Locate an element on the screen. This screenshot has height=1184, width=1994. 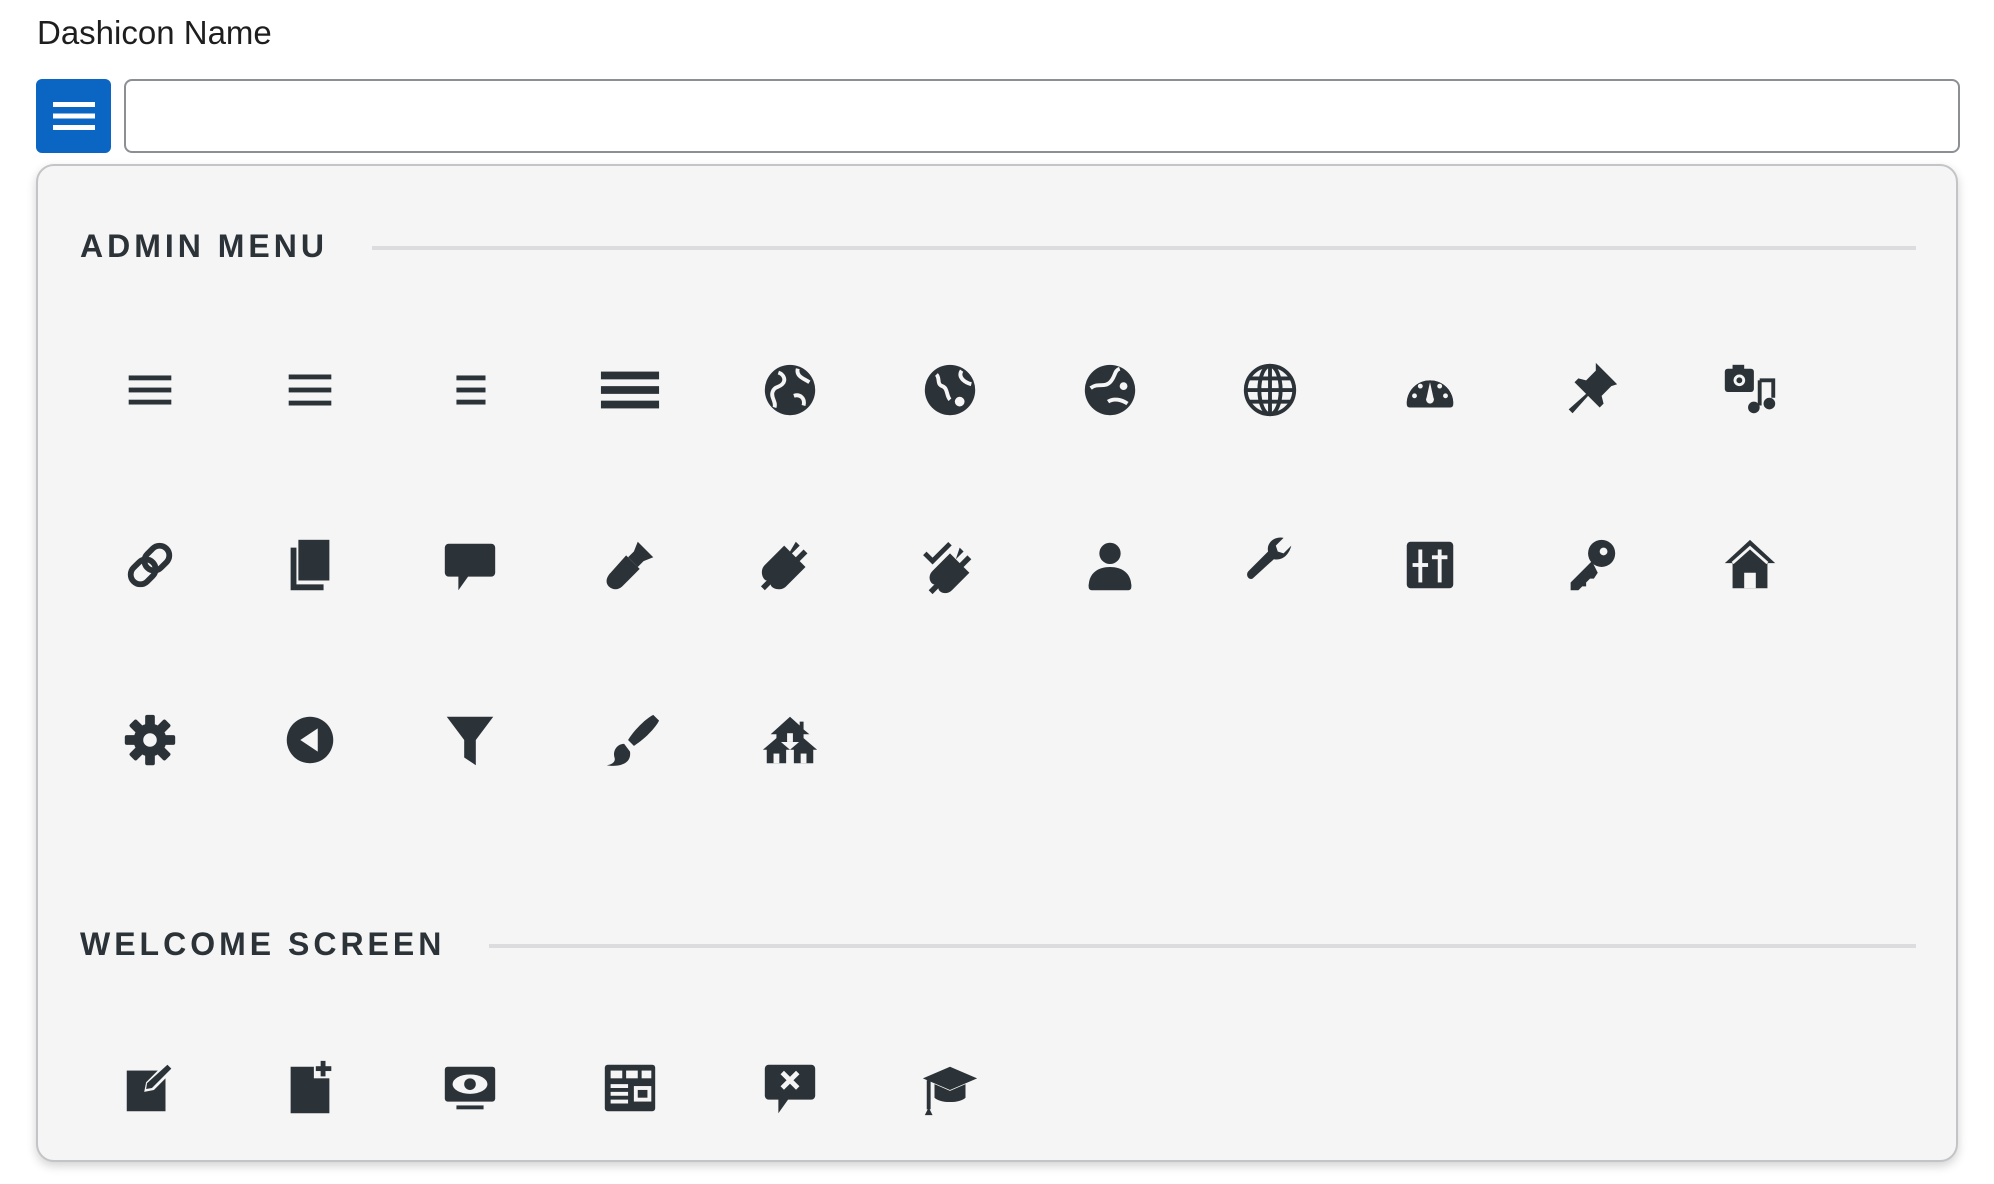
icon-option-menu-alt is located at coordinates (310, 389).